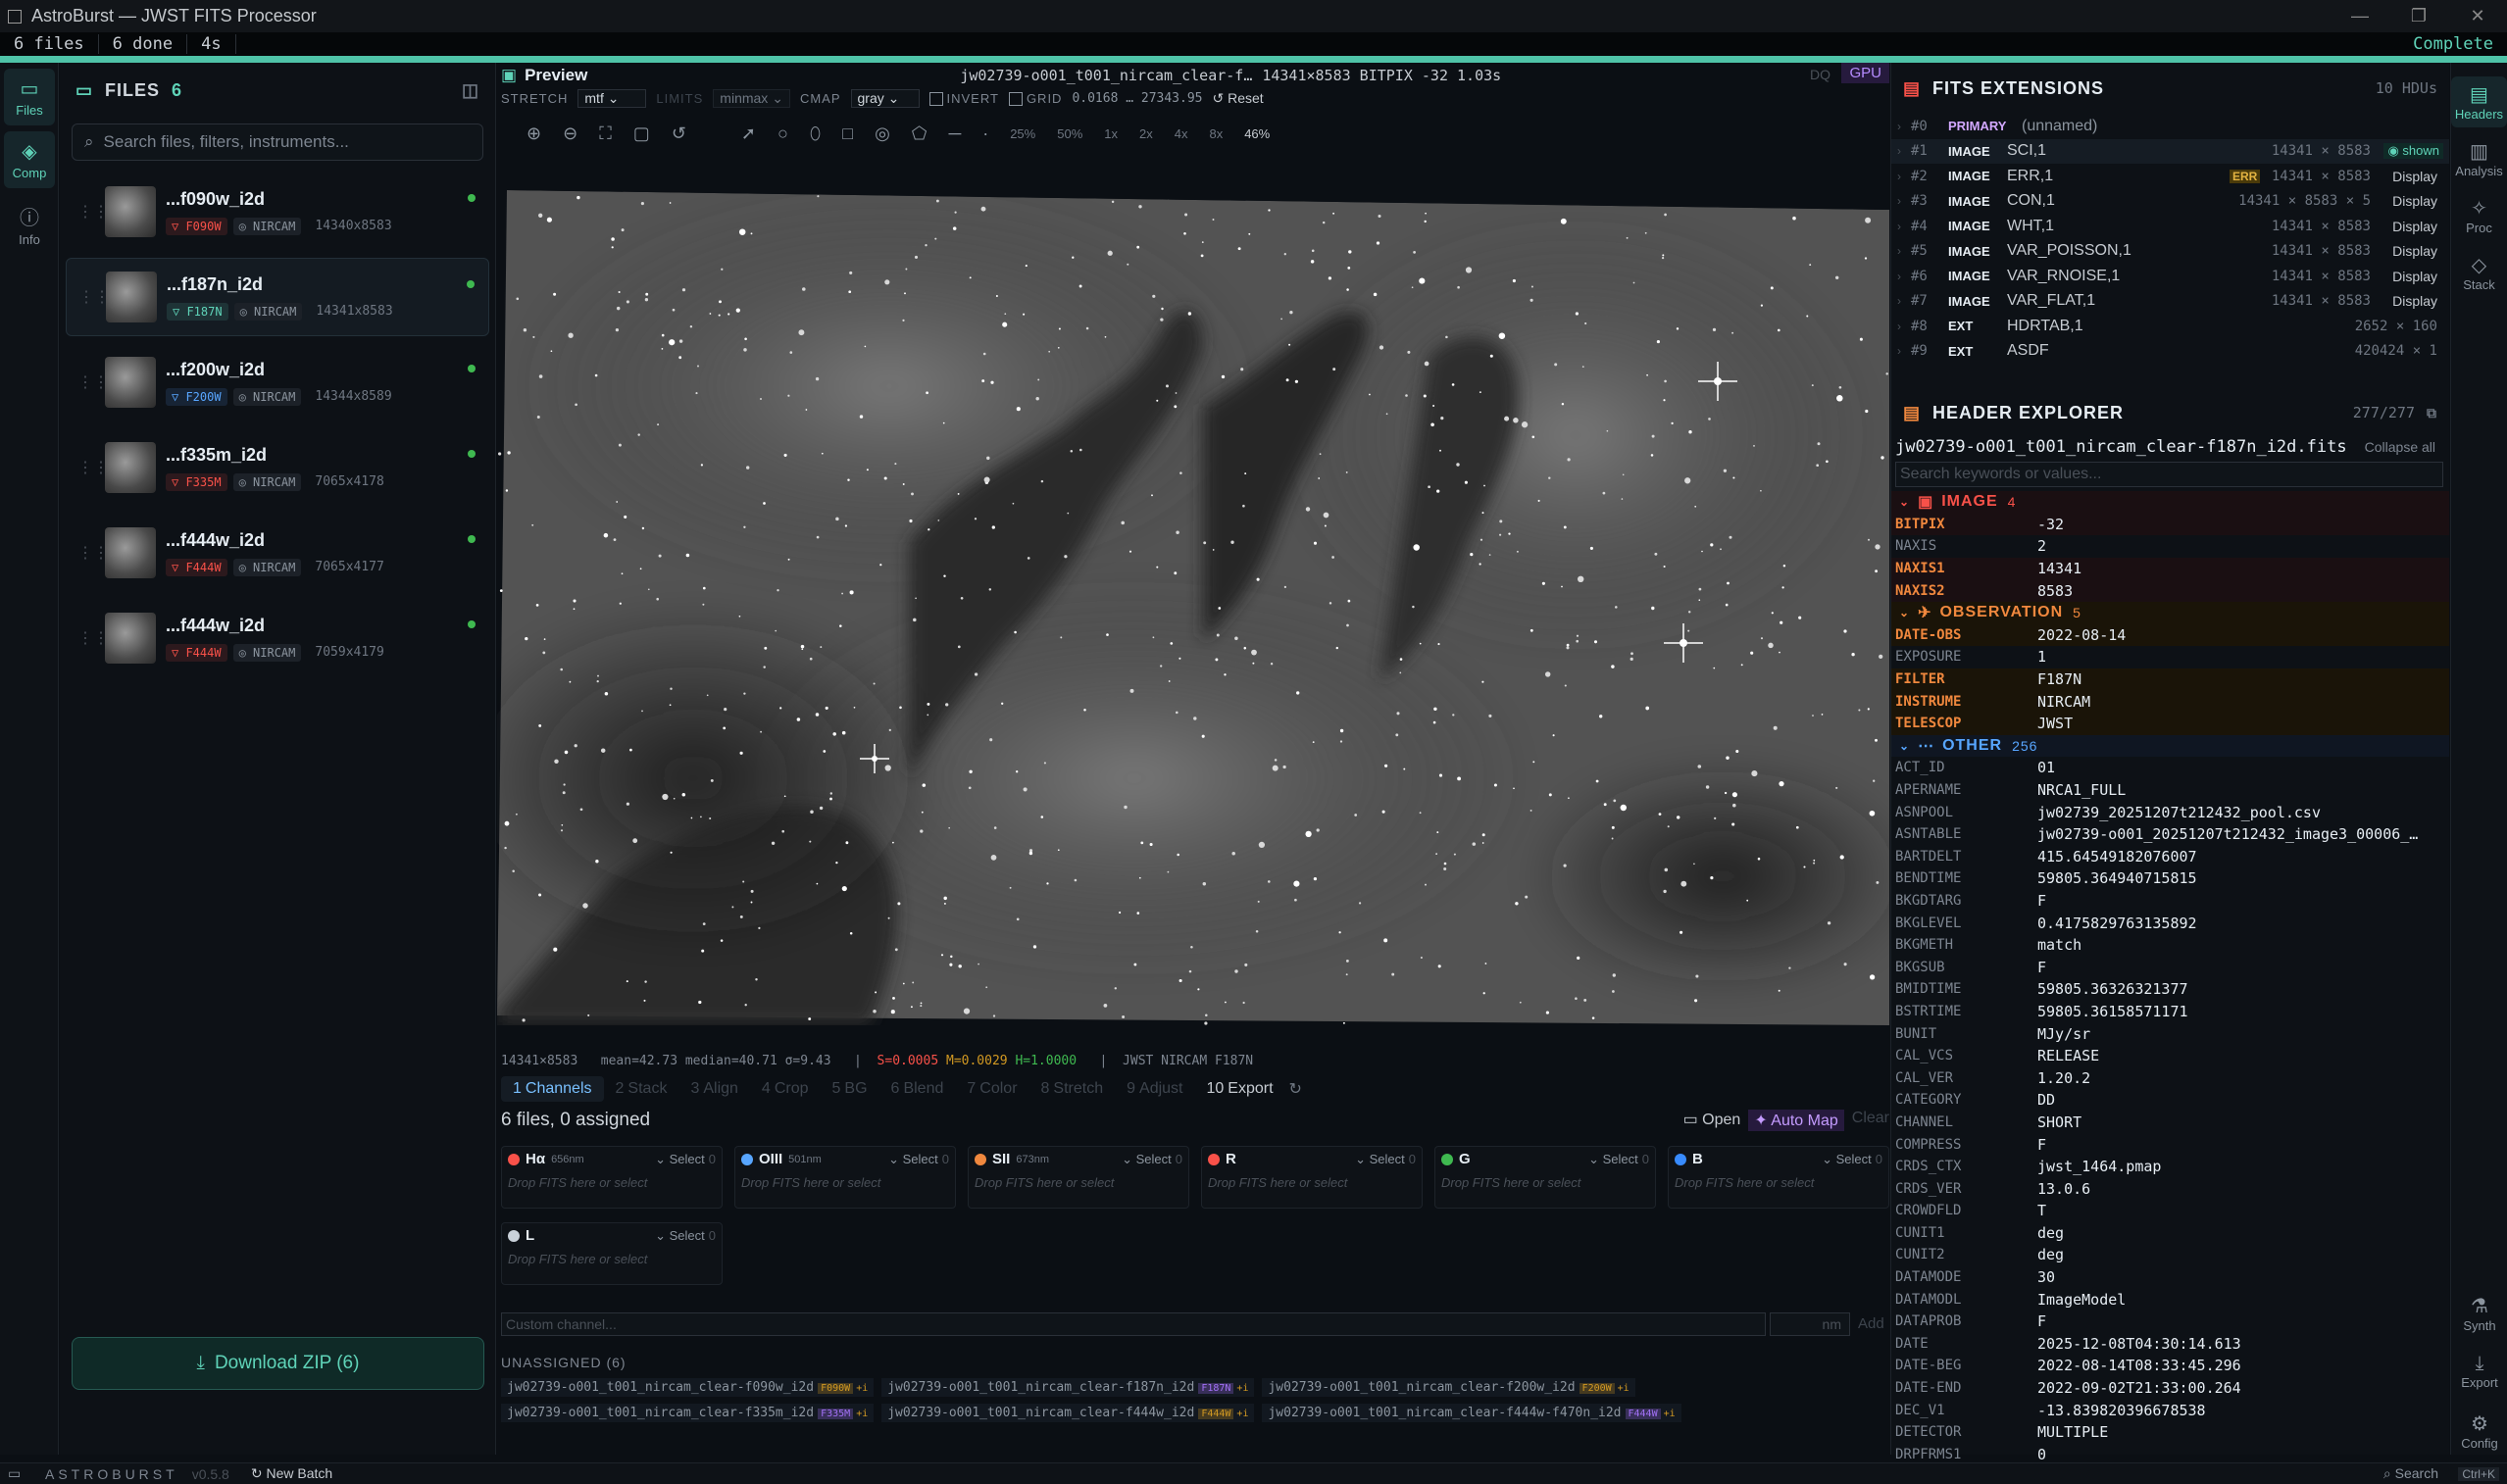  Describe the element at coordinates (2170, 1344) in the screenshot. I see `header-row: DATE 2025-12-08T04:30:14.613` at that location.